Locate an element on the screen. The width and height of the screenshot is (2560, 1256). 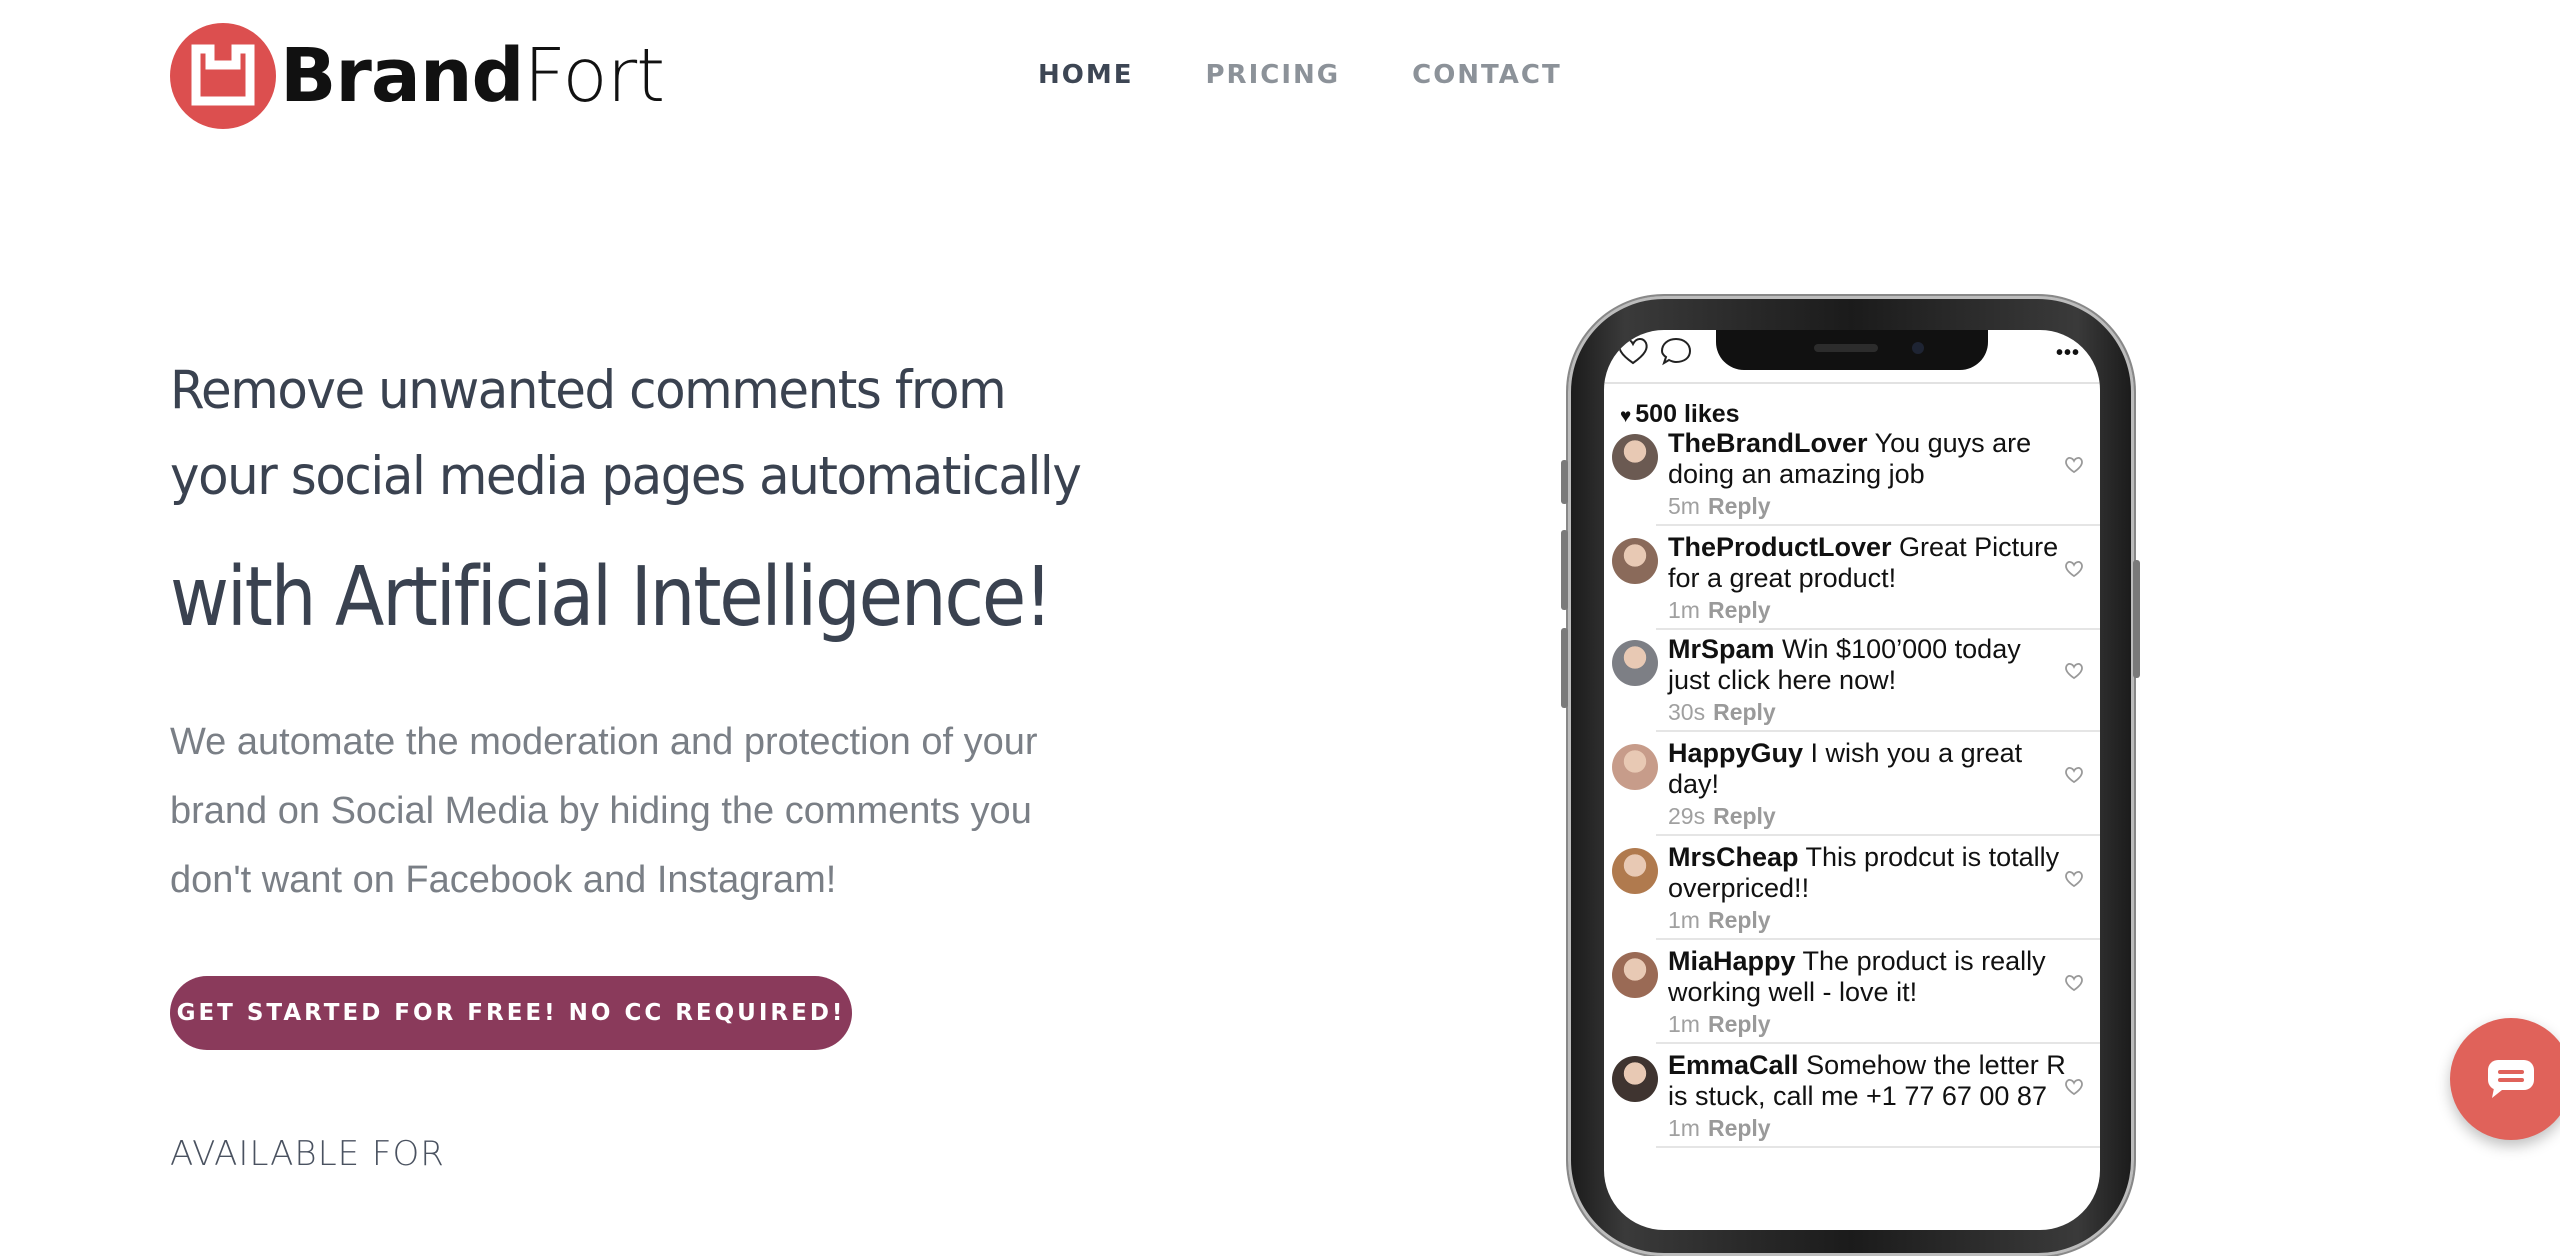
comment-username: MiaHappy is located at coordinates (1732, 961).